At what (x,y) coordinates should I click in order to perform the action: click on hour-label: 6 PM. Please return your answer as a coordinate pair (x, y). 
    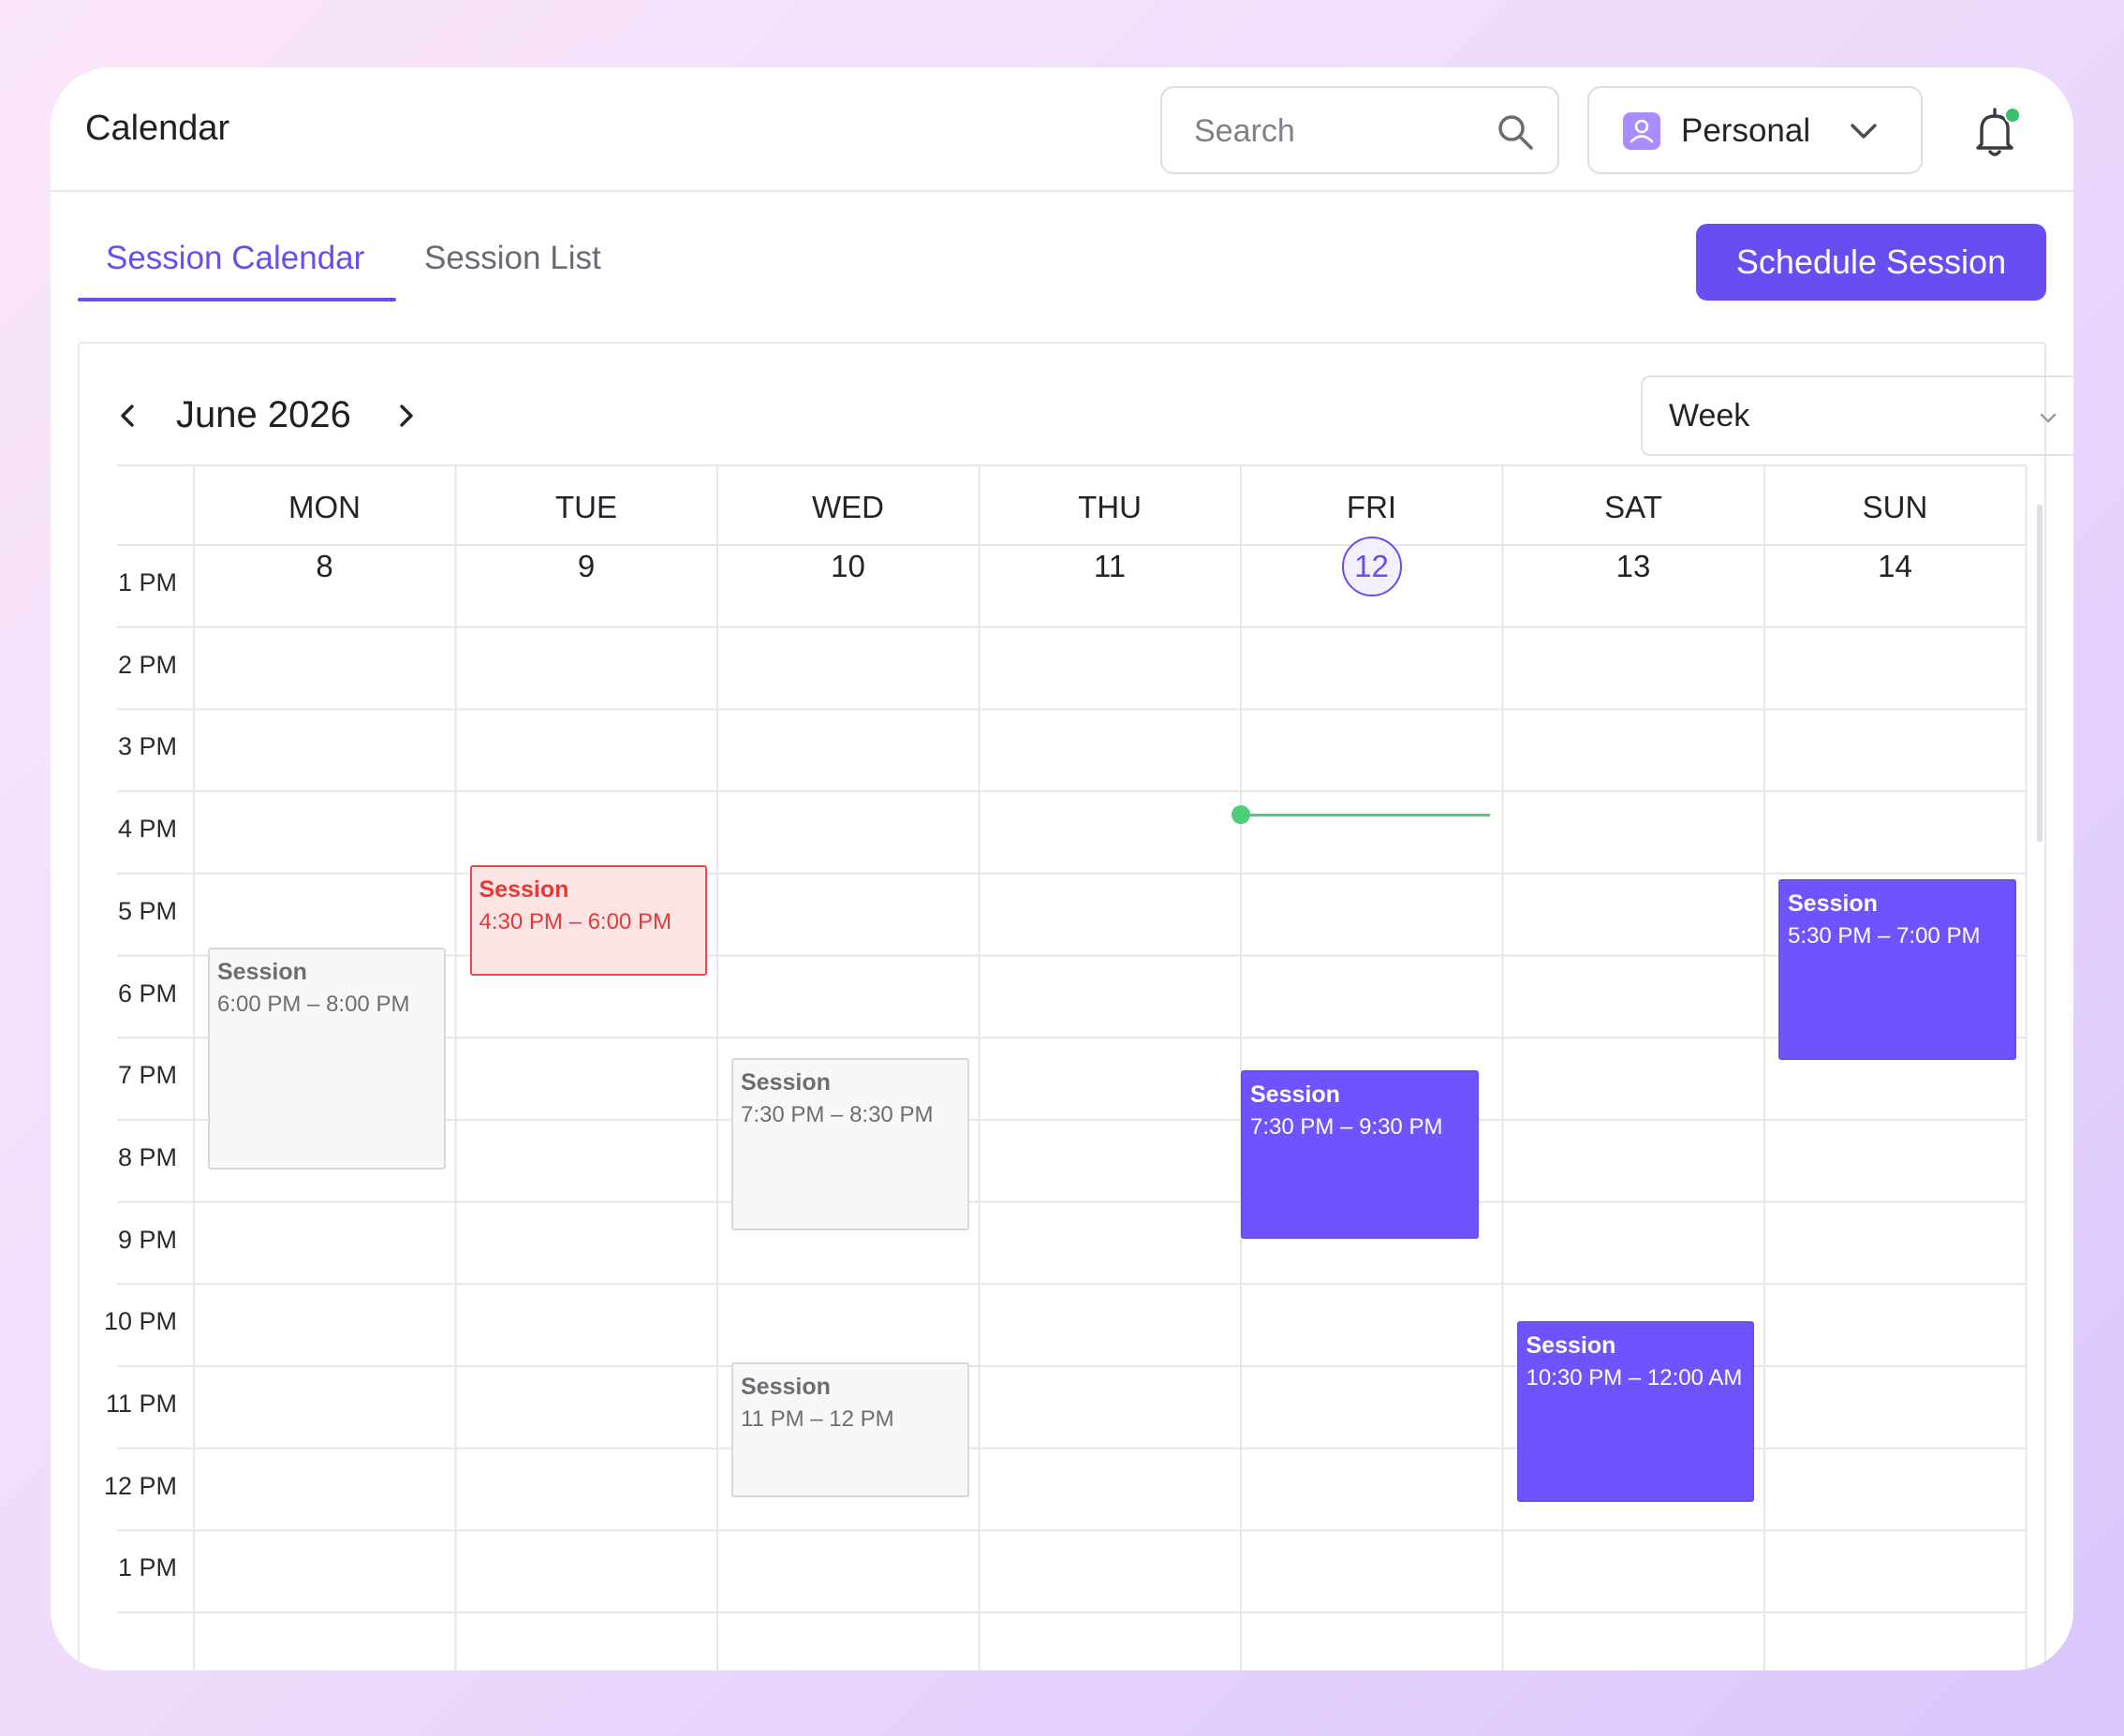
    Looking at the image, I should click on (147, 993).